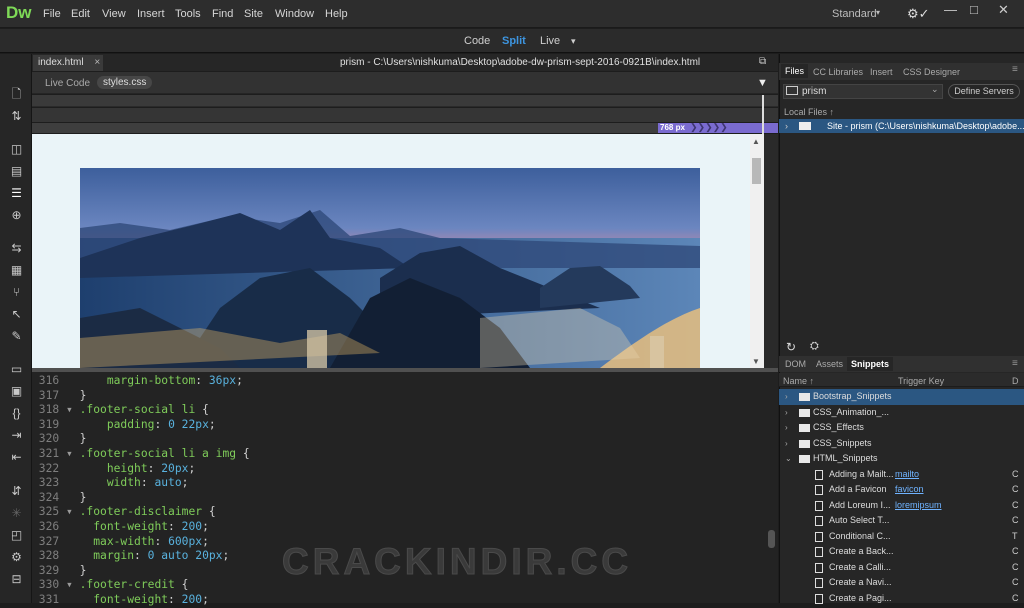  Describe the element at coordinates (68, 63) in the screenshot. I see `tab-index-html: index.html ×` at that location.